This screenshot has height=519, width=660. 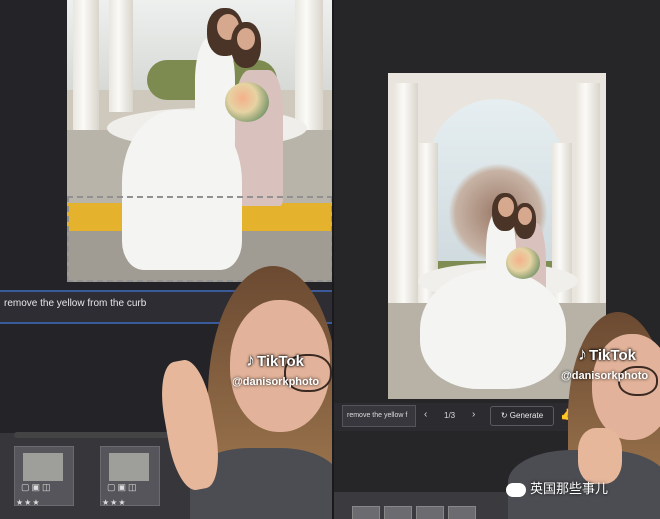 I want to click on presenter-left, so click(x=247, y=390).